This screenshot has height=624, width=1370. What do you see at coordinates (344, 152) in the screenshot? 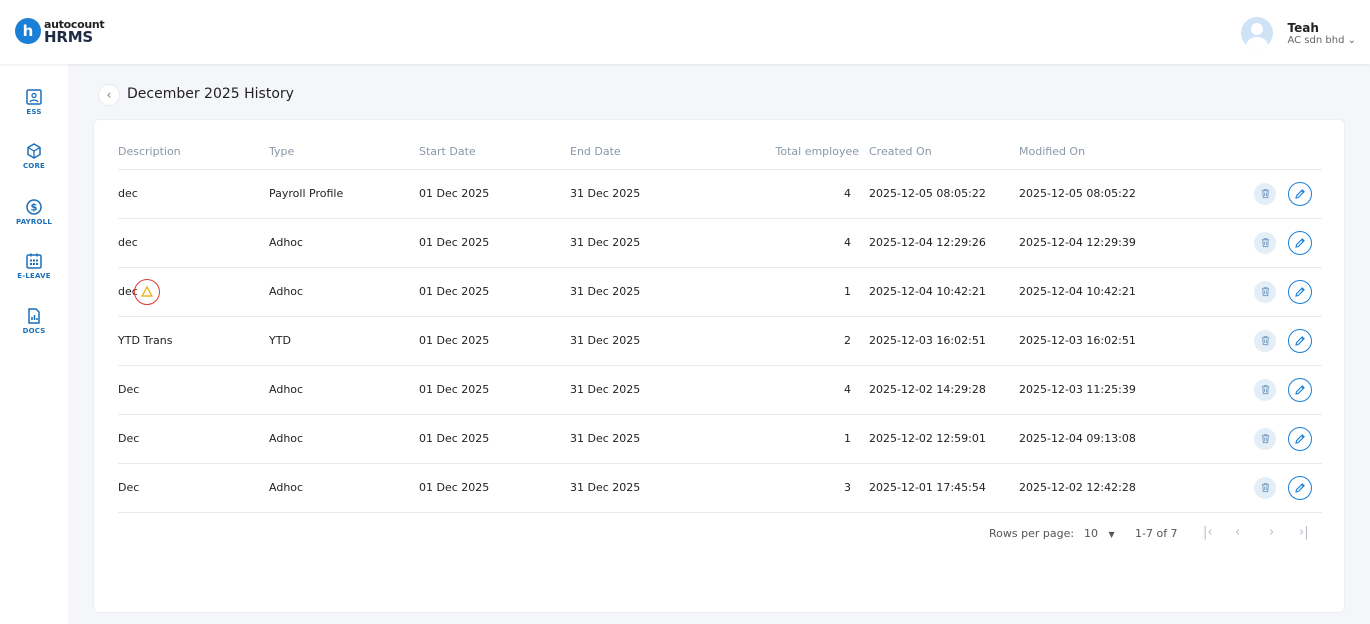
I see `column-header-type: Type` at bounding box center [344, 152].